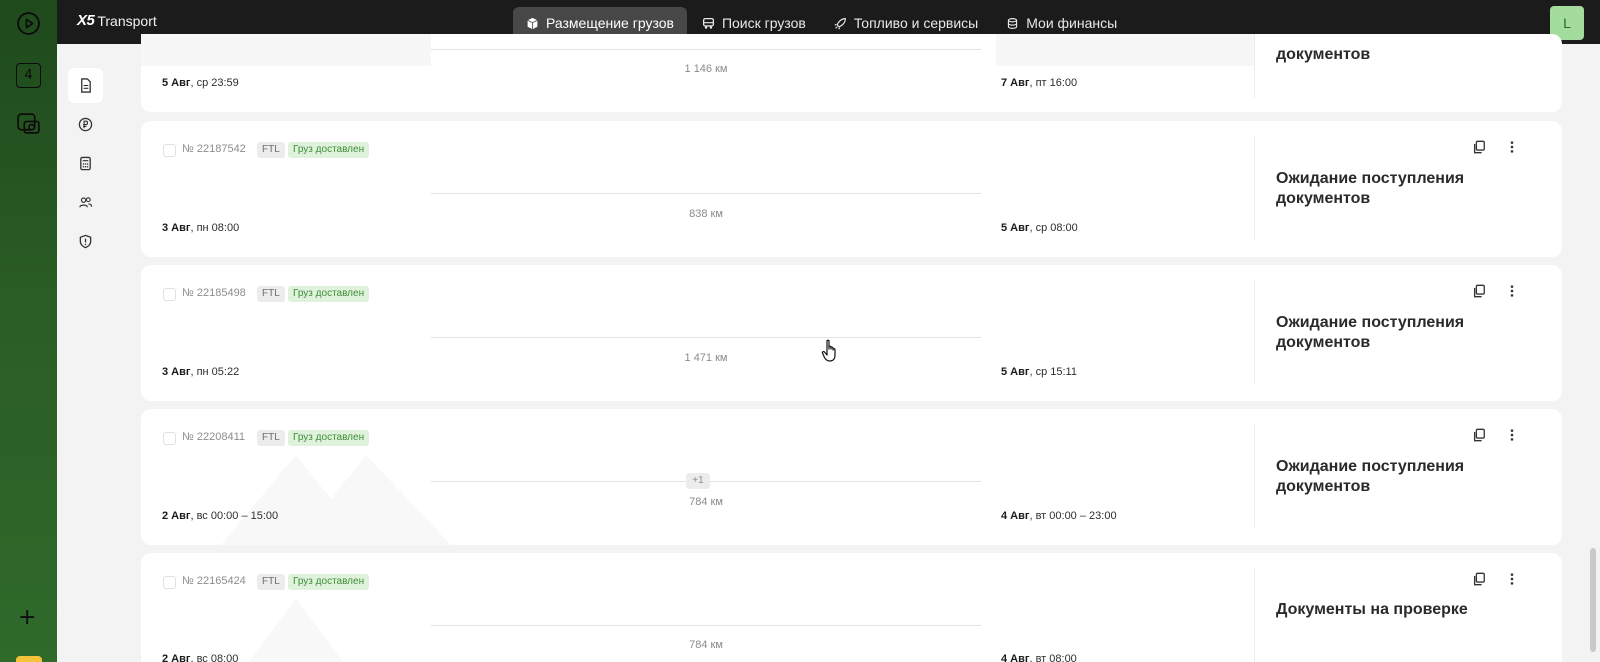 This screenshot has height=662, width=1600. What do you see at coordinates (706, 358) in the screenshot?
I see `distance: 1 471 км` at bounding box center [706, 358].